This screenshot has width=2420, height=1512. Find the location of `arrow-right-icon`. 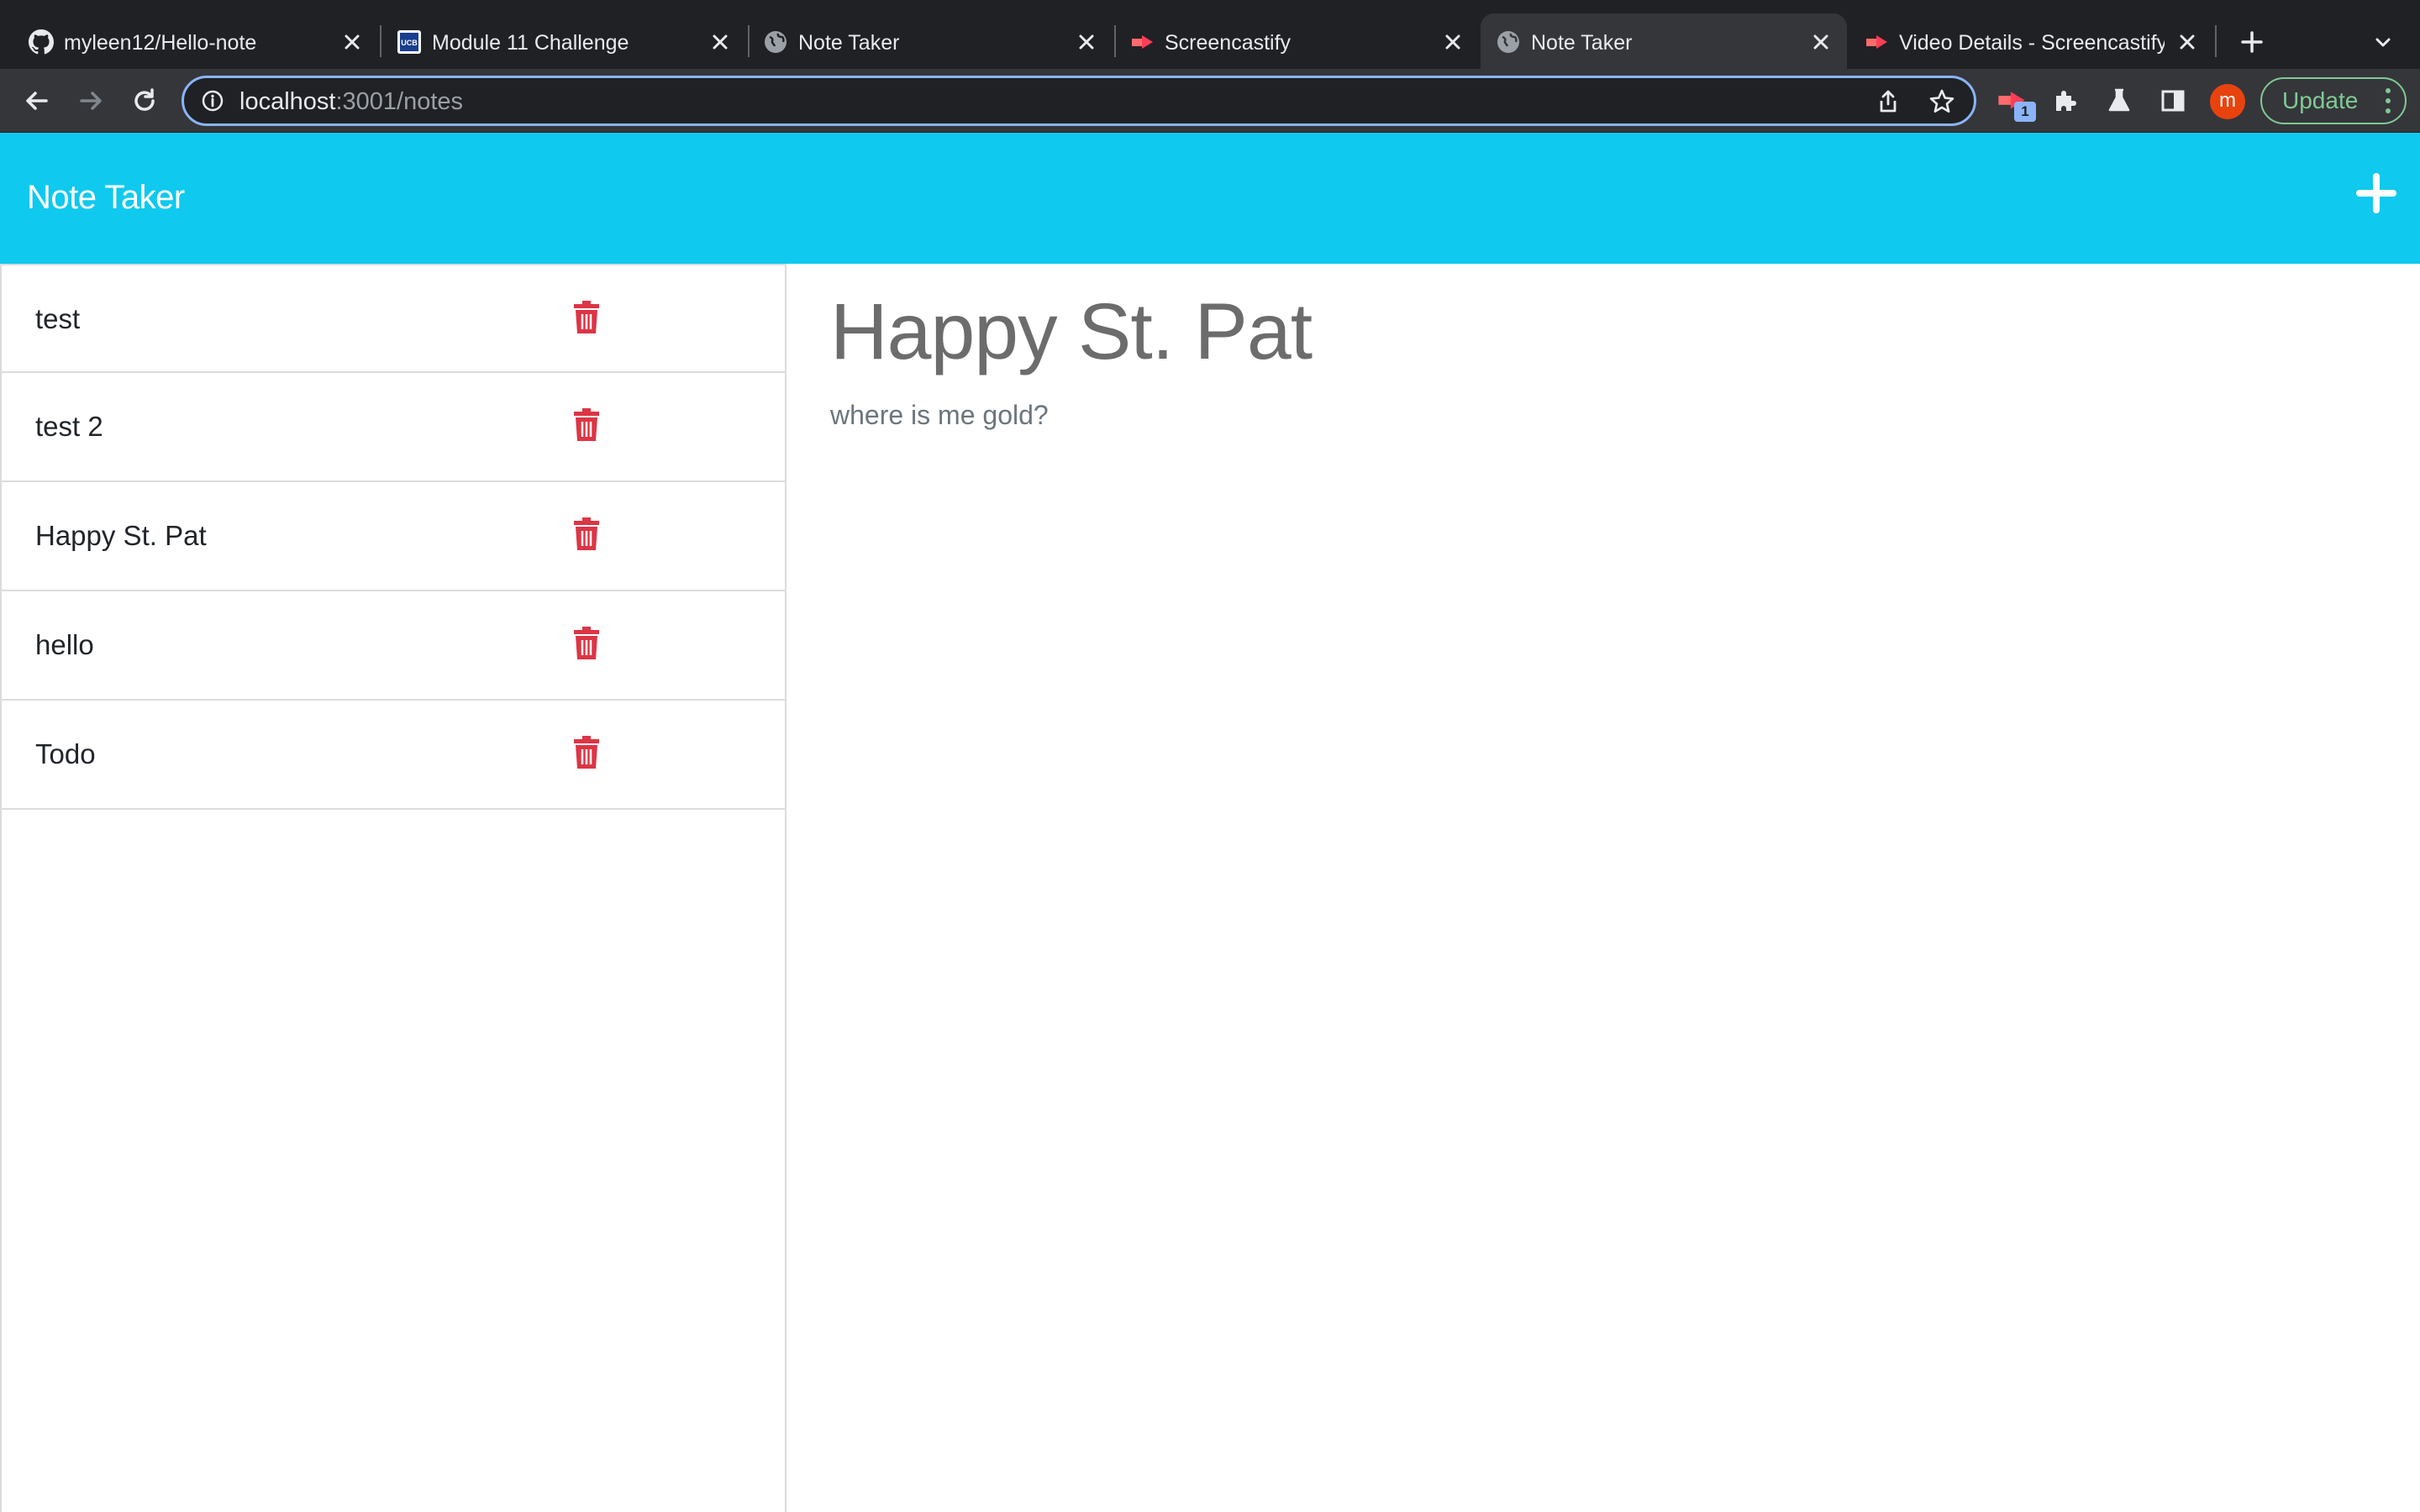

arrow-right-icon is located at coordinates (91, 101).